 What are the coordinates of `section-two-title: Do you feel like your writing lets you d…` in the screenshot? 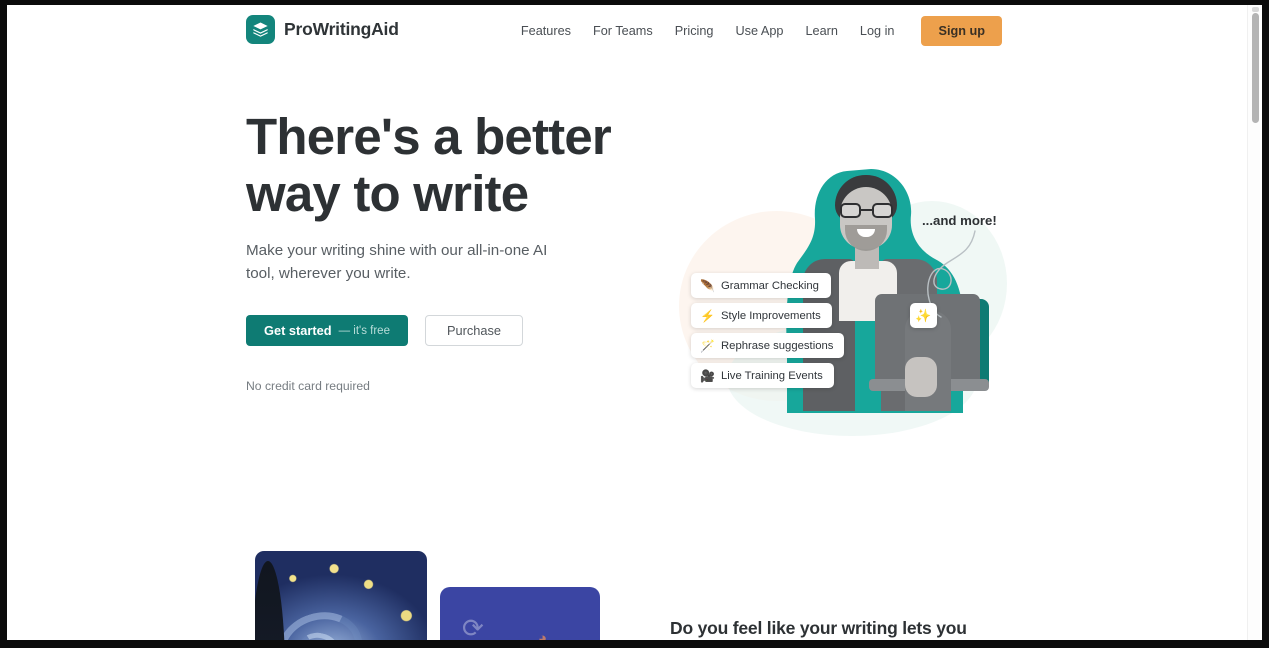 It's located at (818, 629).